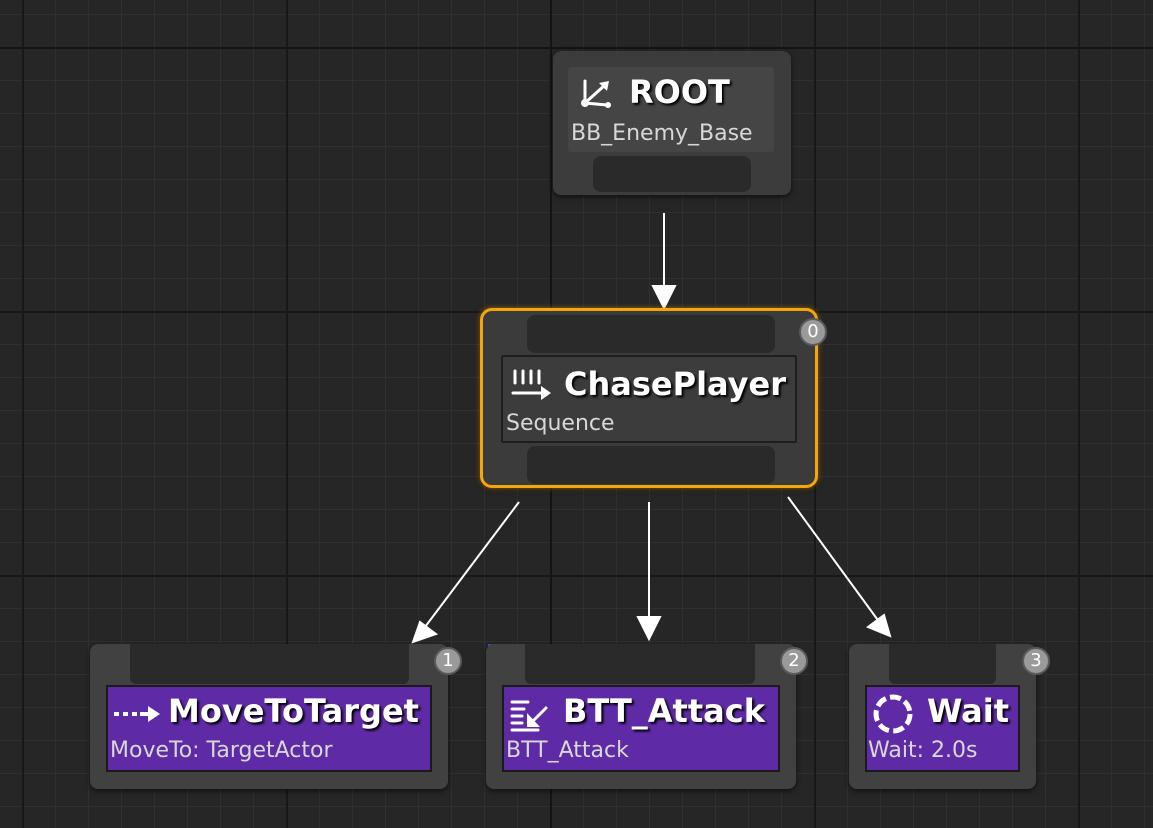 This screenshot has width=1153, height=828. What do you see at coordinates (968, 711) in the screenshot?
I see `wait-title: Wait` at bounding box center [968, 711].